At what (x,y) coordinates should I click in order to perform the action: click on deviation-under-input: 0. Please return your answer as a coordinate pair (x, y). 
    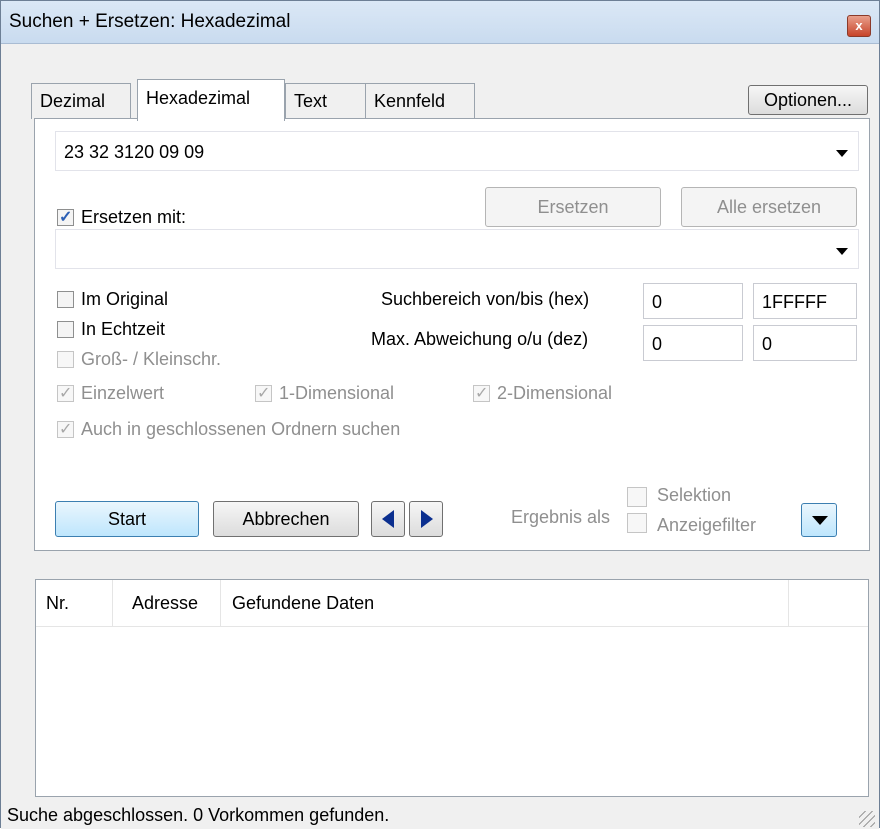
    Looking at the image, I should click on (805, 343).